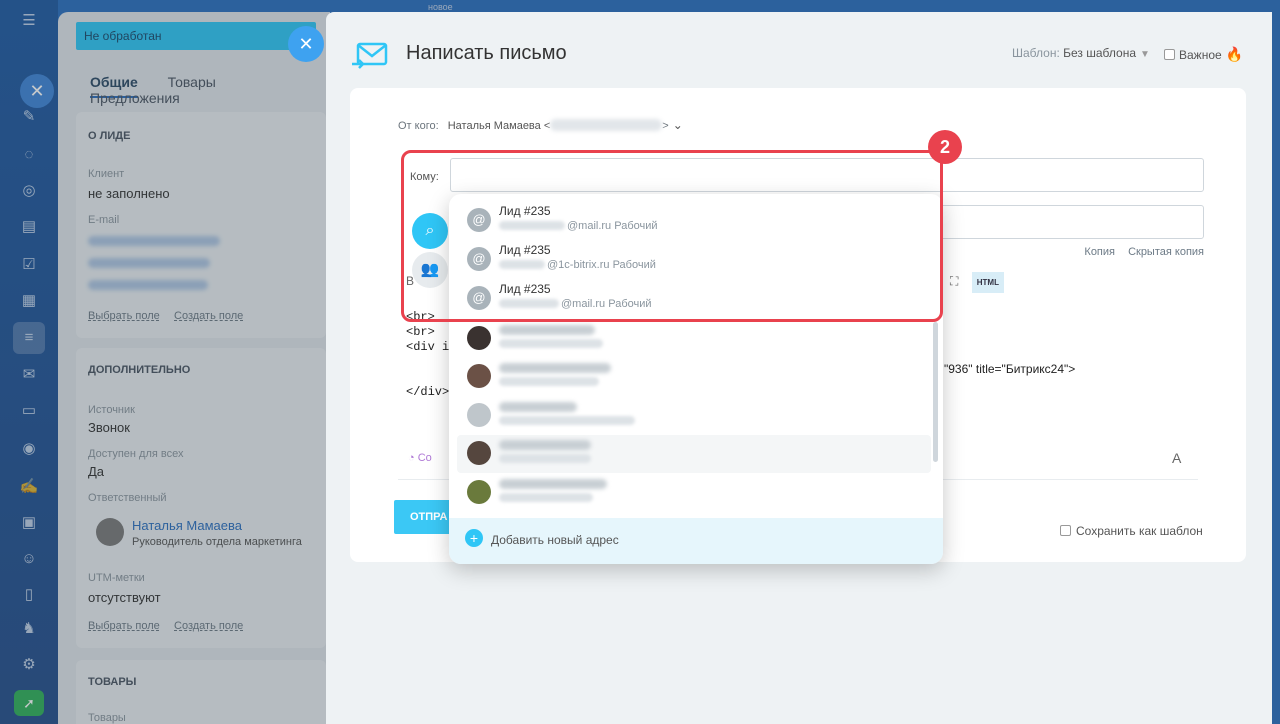  Describe the element at coordinates (129, 193) in the screenshot. I see `client-value: не заполнено` at that location.